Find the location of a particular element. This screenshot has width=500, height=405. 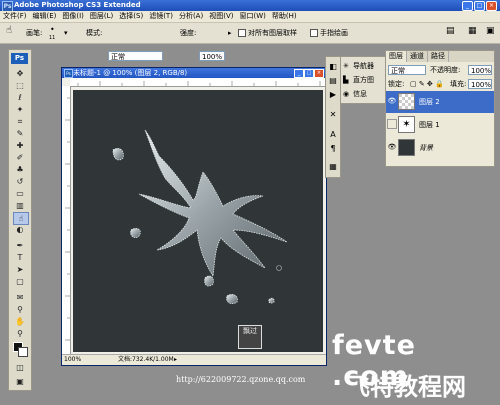

strength-input: 100% is located at coordinates (212, 56).